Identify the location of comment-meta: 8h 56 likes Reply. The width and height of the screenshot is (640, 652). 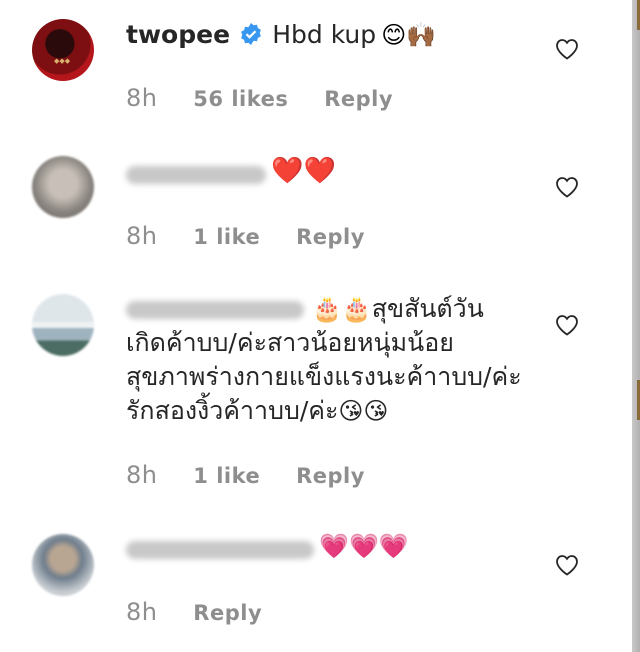
(273, 98).